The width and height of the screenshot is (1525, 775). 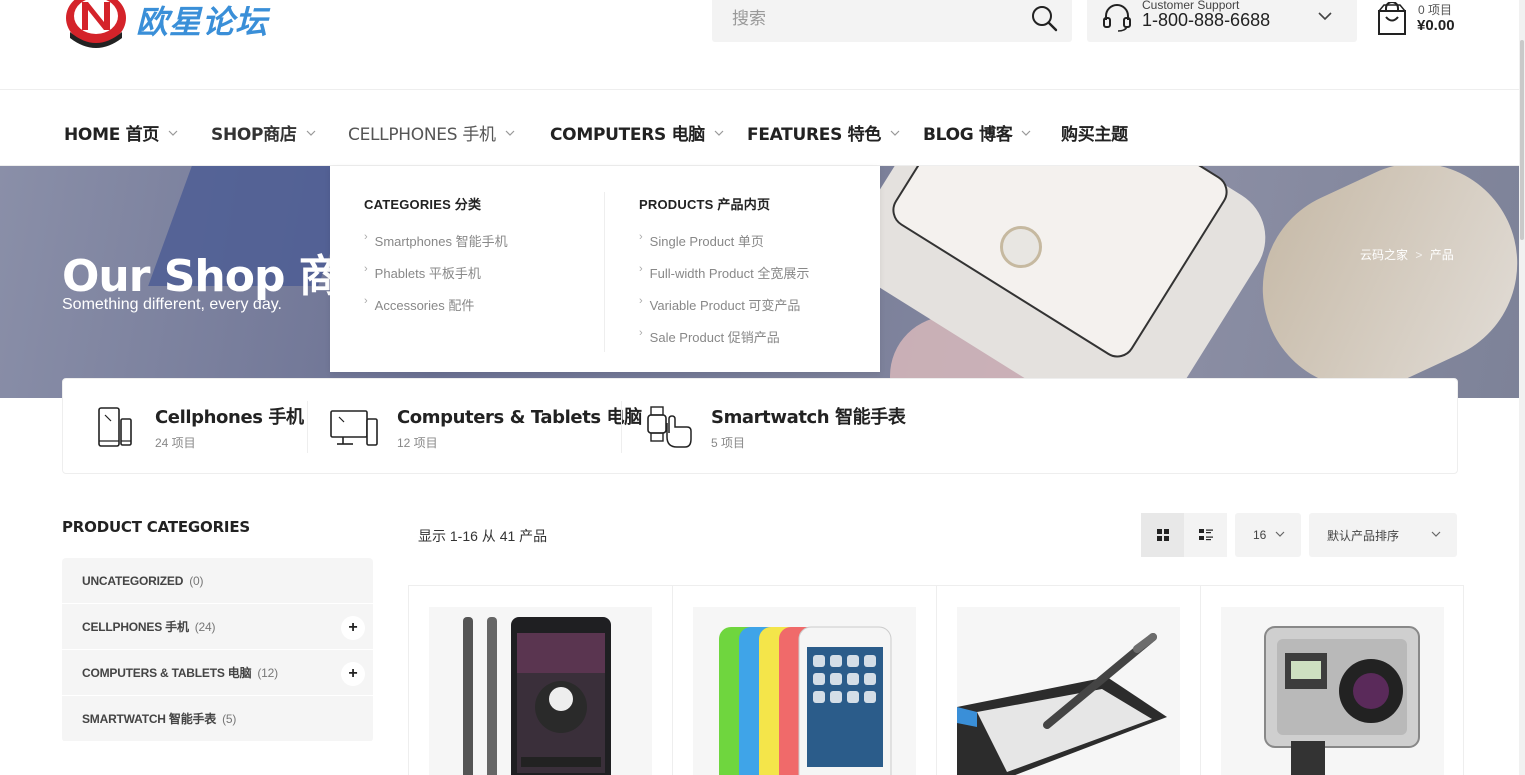 I want to click on nav-features: FEATURES 特色, so click(x=823, y=132).